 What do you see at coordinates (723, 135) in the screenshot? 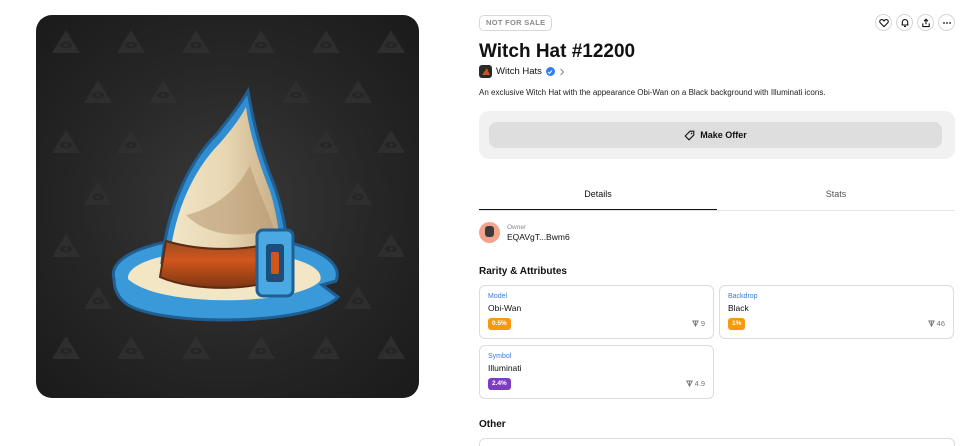
I see `make-offer-label: Make Offer` at bounding box center [723, 135].